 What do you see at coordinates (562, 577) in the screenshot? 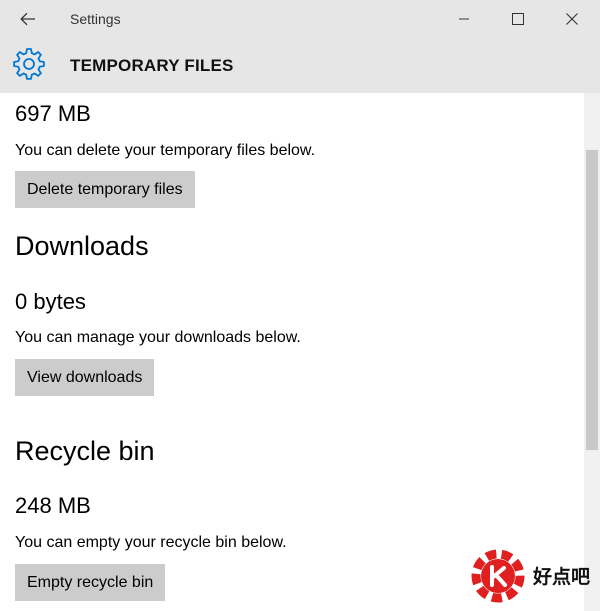
I see `watermark-text: 好点吧` at bounding box center [562, 577].